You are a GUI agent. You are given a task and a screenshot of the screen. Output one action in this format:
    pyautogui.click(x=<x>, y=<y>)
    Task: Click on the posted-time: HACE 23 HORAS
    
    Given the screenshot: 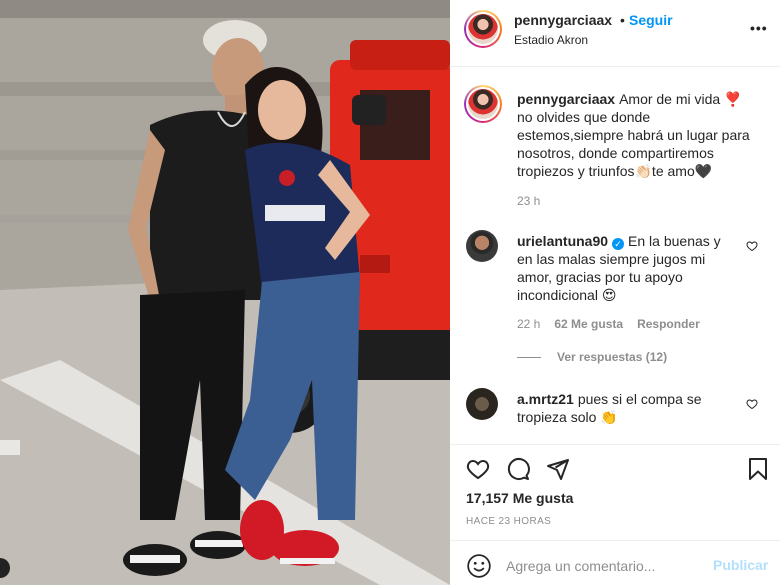 What is the action you would take?
    pyautogui.click(x=508, y=521)
    